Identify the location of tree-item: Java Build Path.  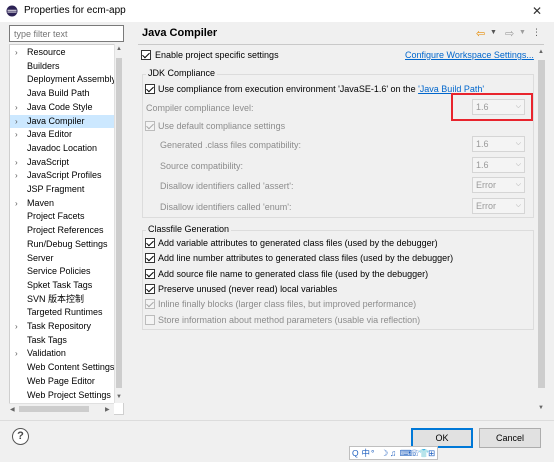
(62, 94).